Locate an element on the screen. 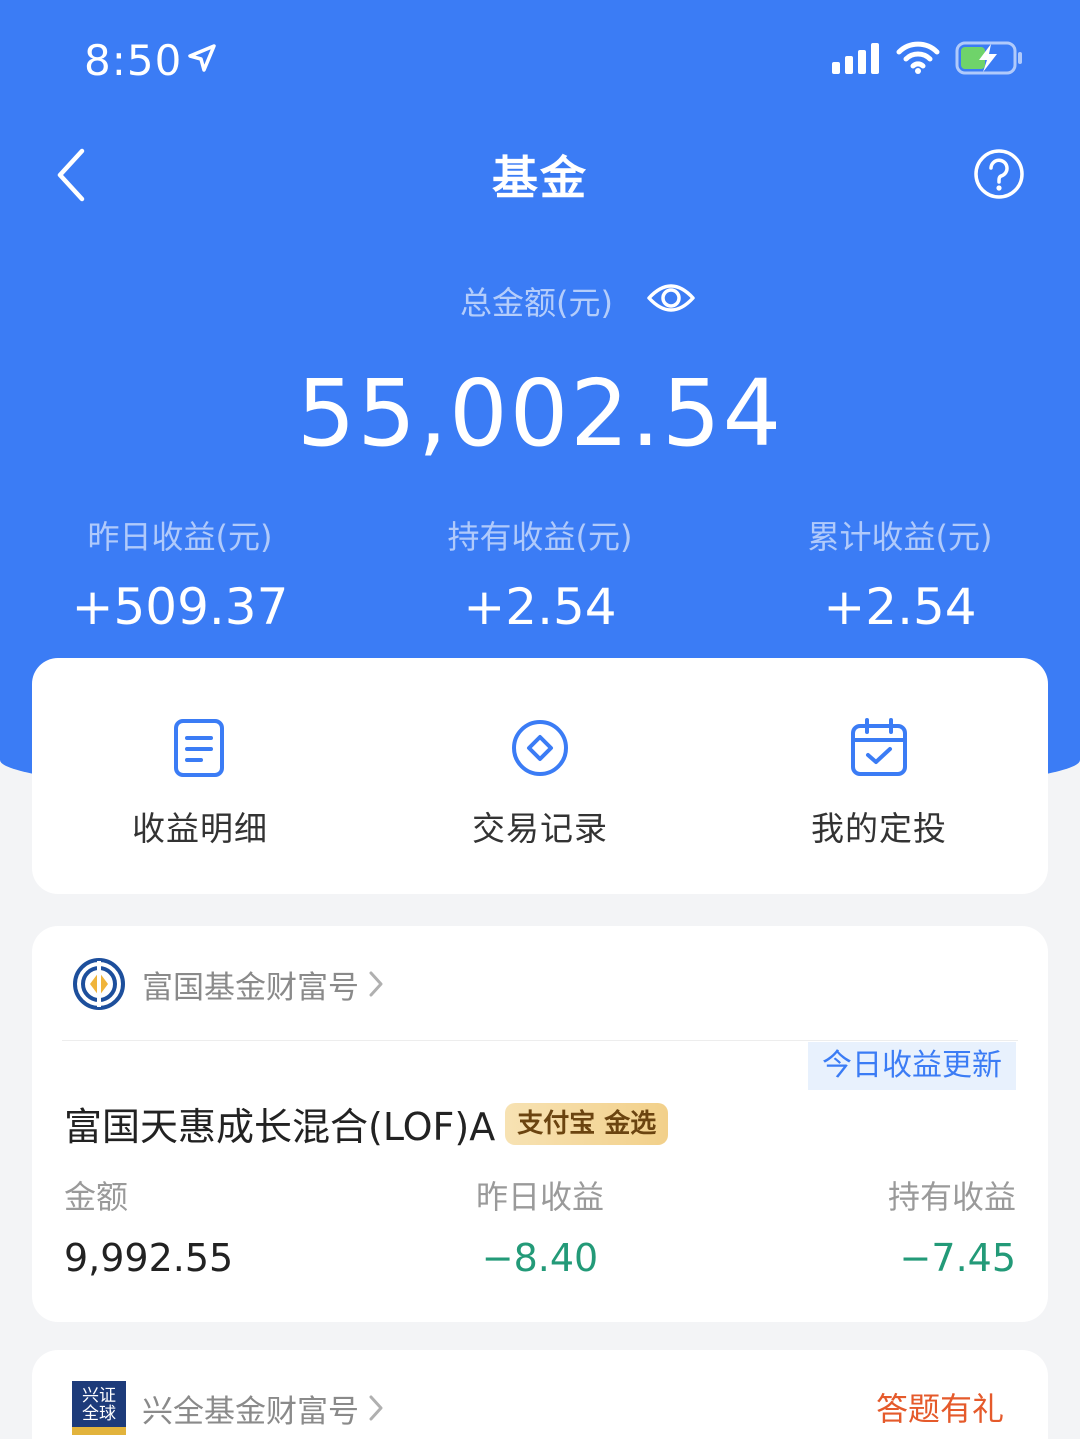 This screenshot has width=1080, height=1439. status-bar: 8:50 is located at coordinates (540, 60).